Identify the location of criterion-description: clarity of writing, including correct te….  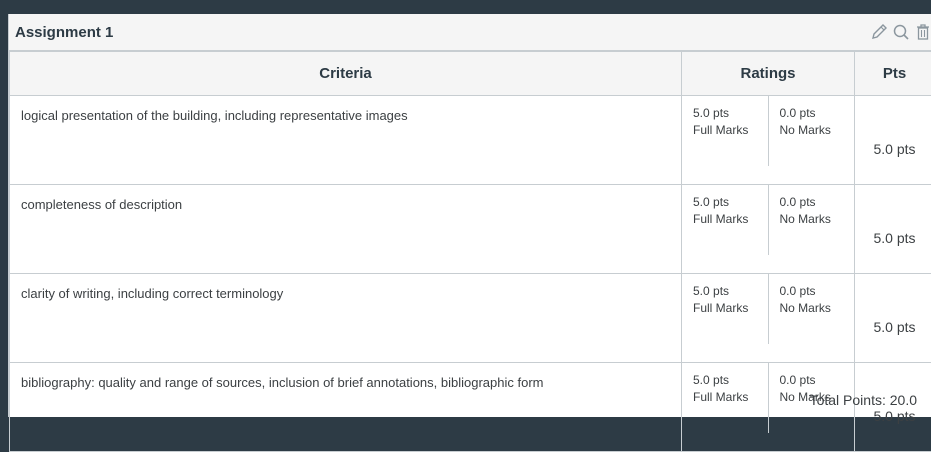
(346, 318).